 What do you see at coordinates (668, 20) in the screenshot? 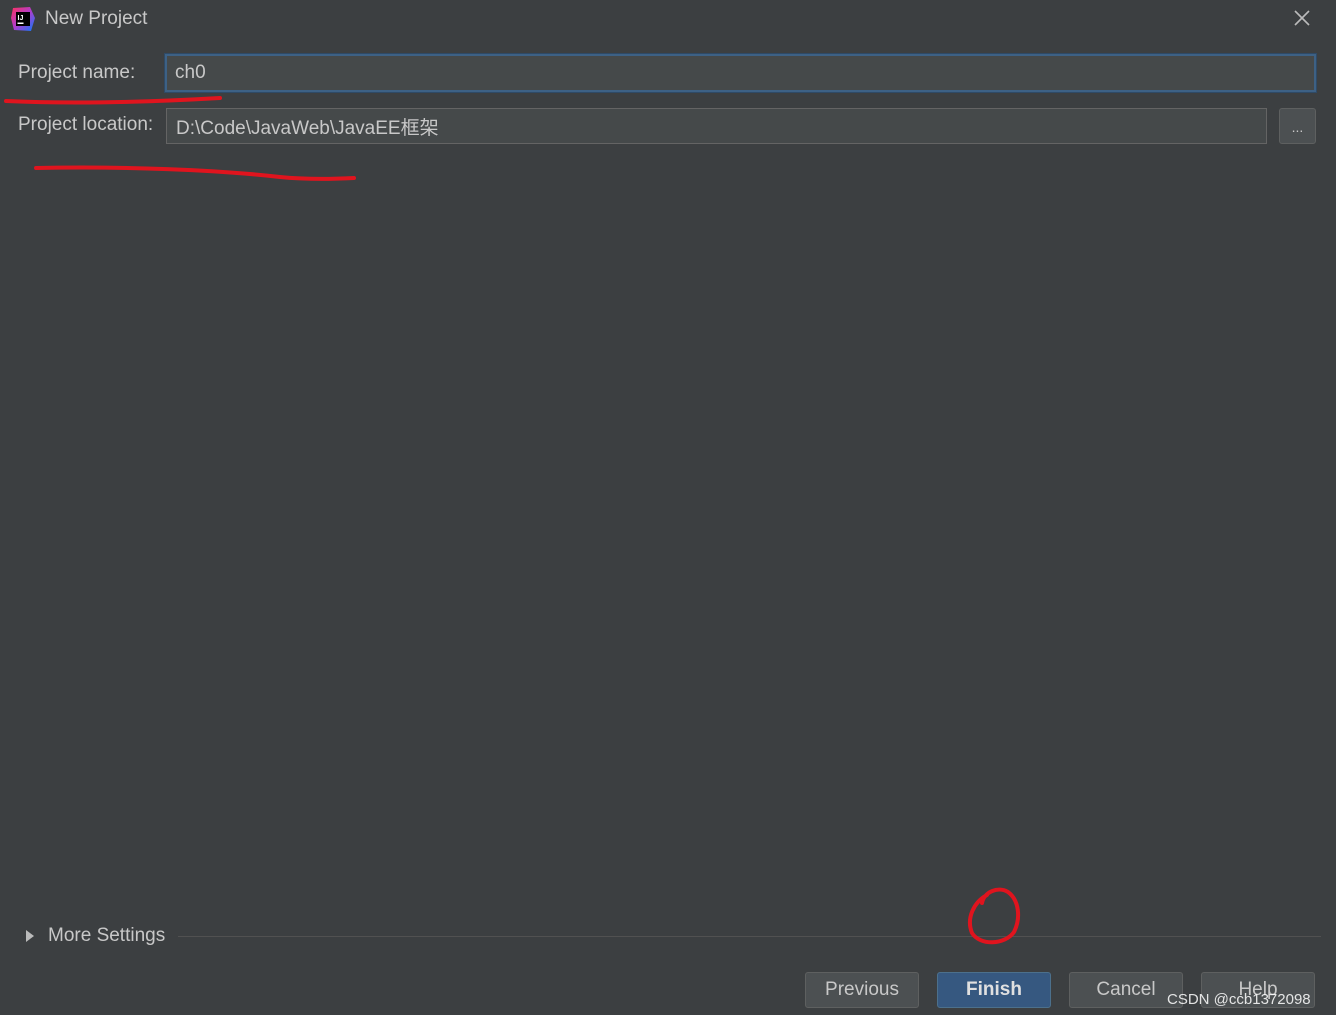
I see `title-bar: IJ New Project` at bounding box center [668, 20].